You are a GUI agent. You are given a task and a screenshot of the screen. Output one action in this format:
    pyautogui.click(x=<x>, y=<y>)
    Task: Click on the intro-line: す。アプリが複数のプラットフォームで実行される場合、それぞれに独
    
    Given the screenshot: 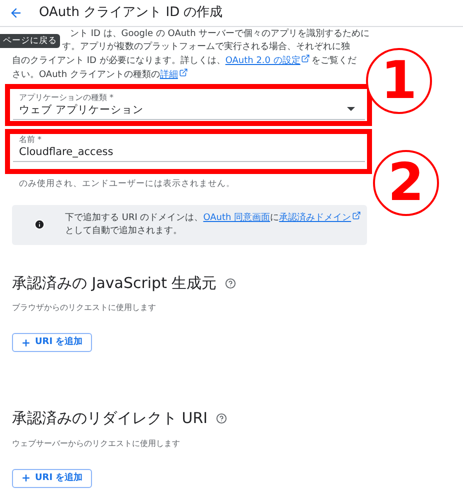 What is the action you would take?
    pyautogui.click(x=206, y=47)
    